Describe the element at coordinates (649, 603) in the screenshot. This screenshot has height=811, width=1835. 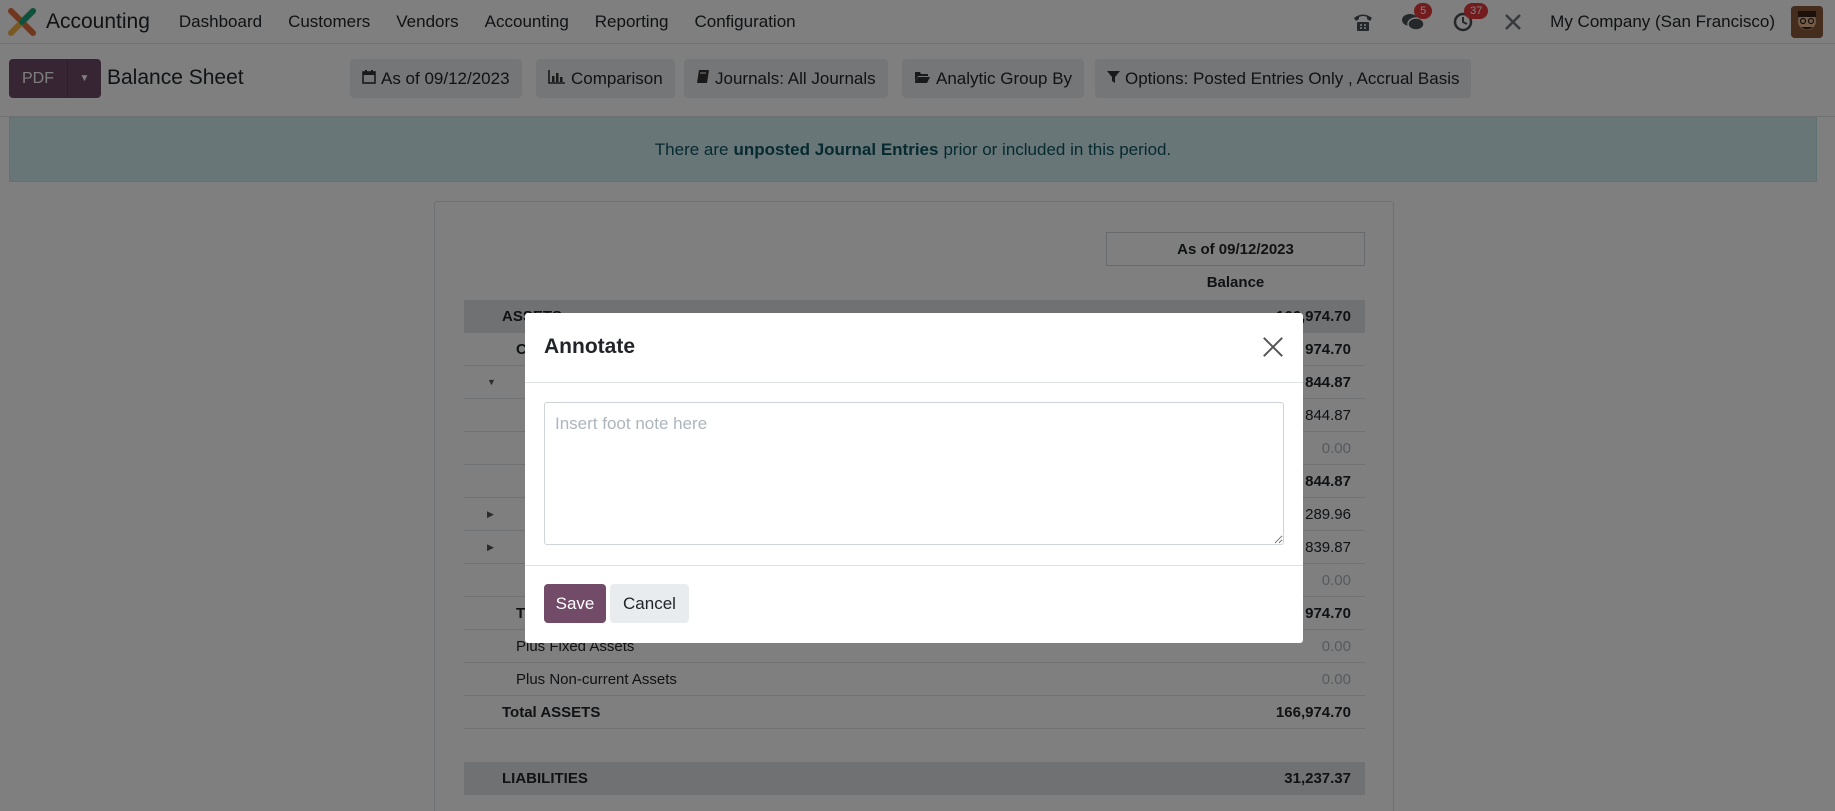
I see `cancel-button: Cancel` at that location.